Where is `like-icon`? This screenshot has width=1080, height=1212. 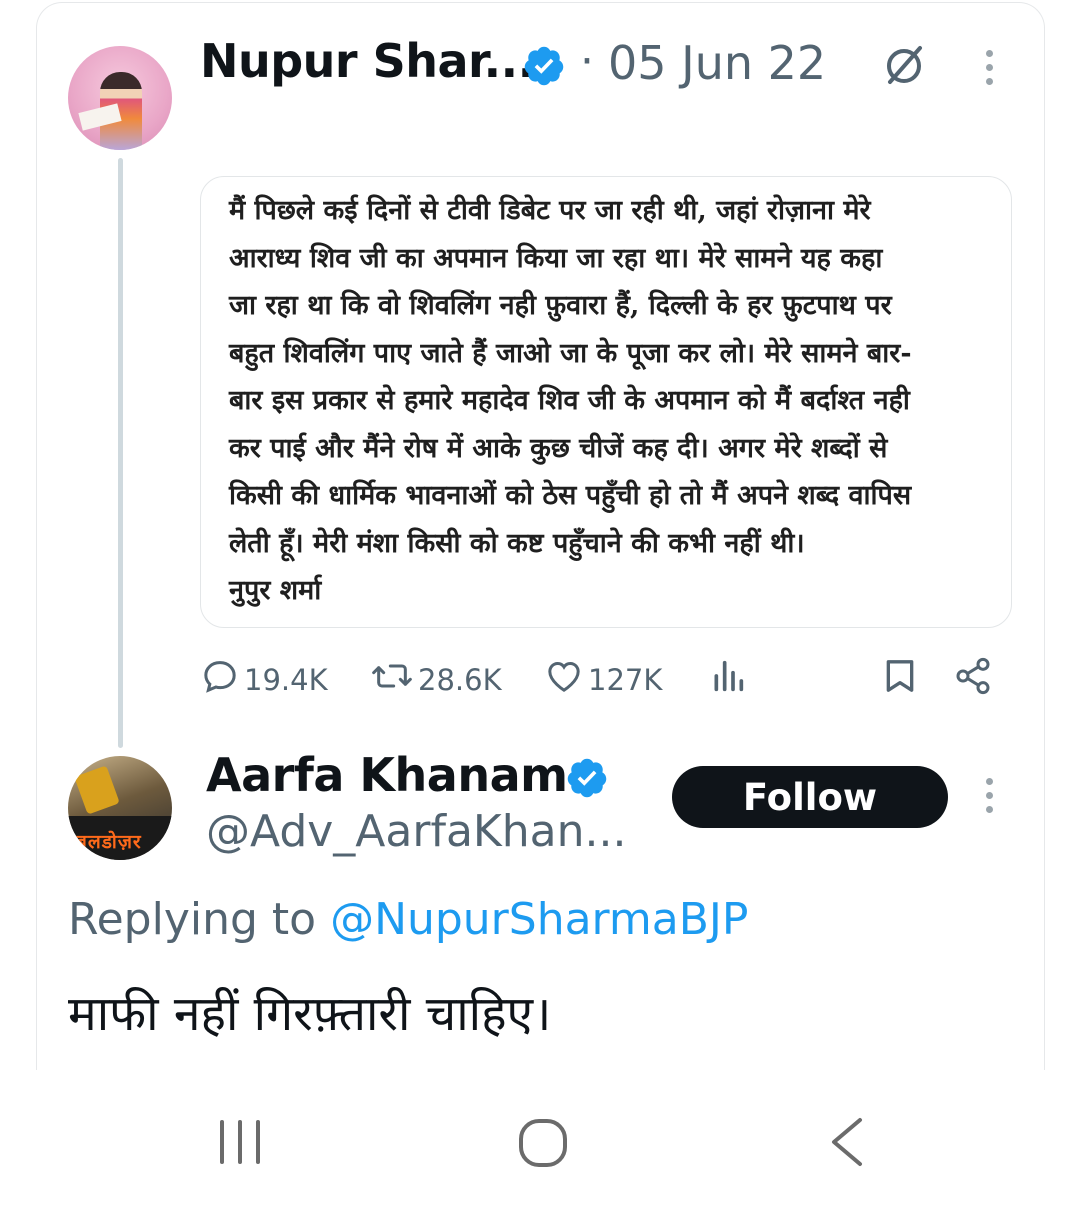
like-icon is located at coordinates (566, 679).